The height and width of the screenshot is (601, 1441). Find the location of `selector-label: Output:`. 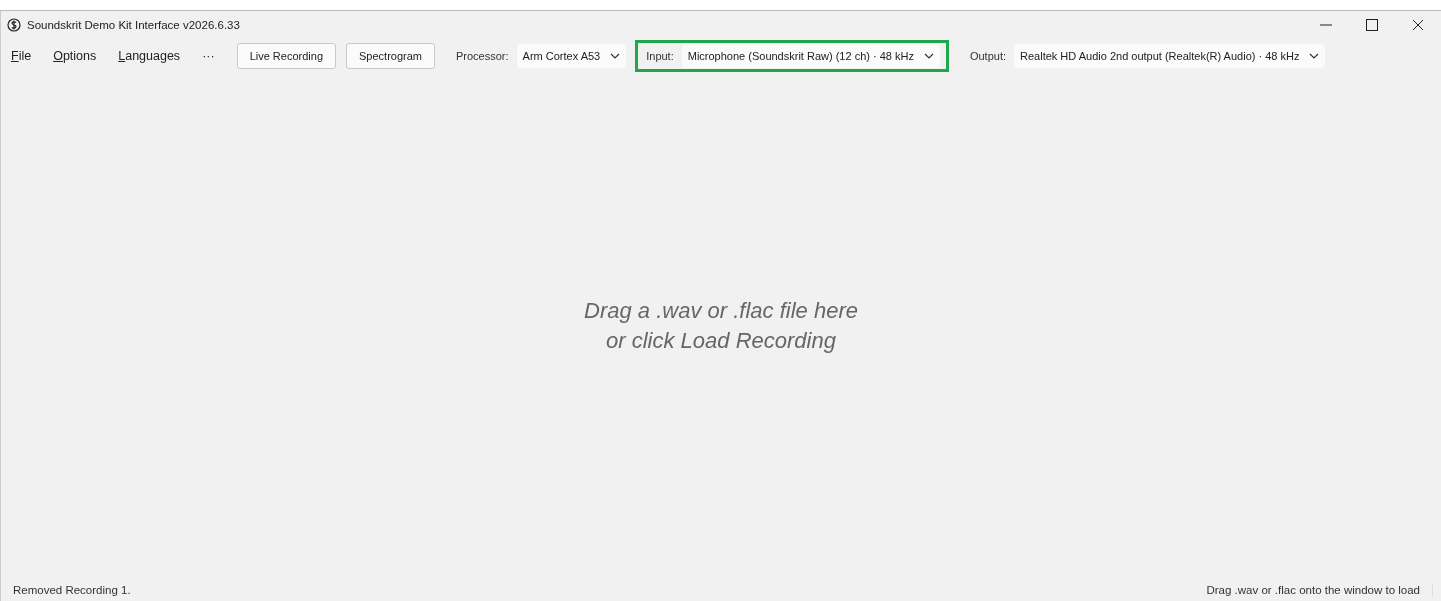

selector-label: Output: is located at coordinates (987, 56).